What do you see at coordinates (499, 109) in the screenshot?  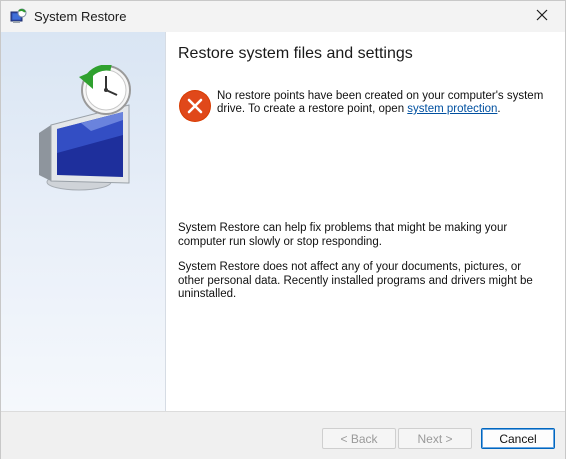 I see `error-message-end: .` at bounding box center [499, 109].